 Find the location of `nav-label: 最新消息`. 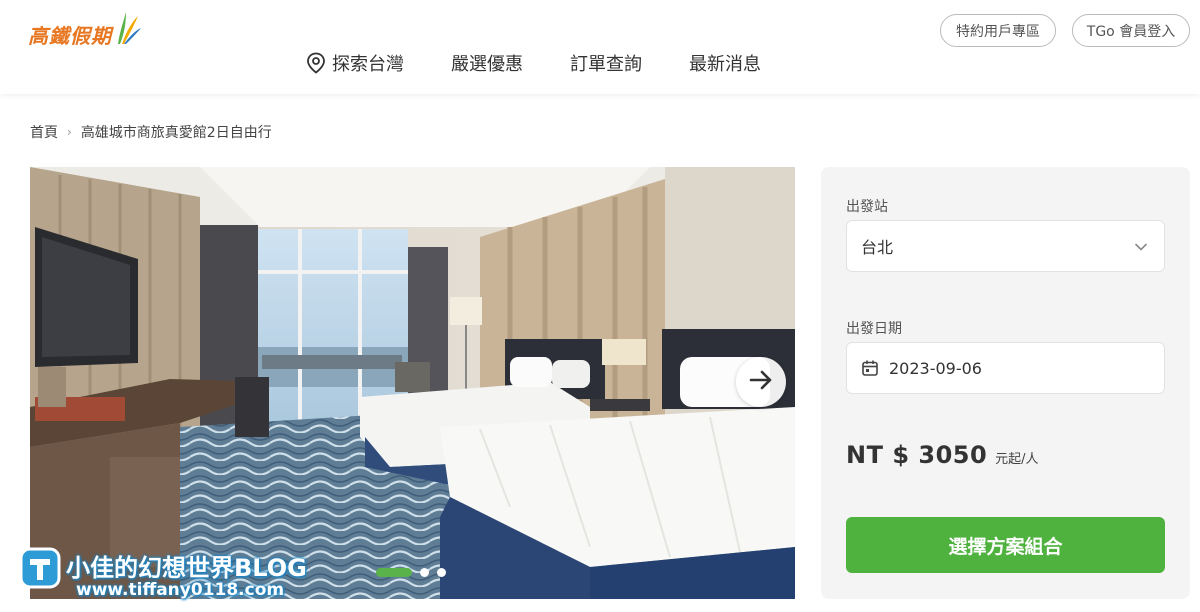

nav-label: 最新消息 is located at coordinates (725, 64).